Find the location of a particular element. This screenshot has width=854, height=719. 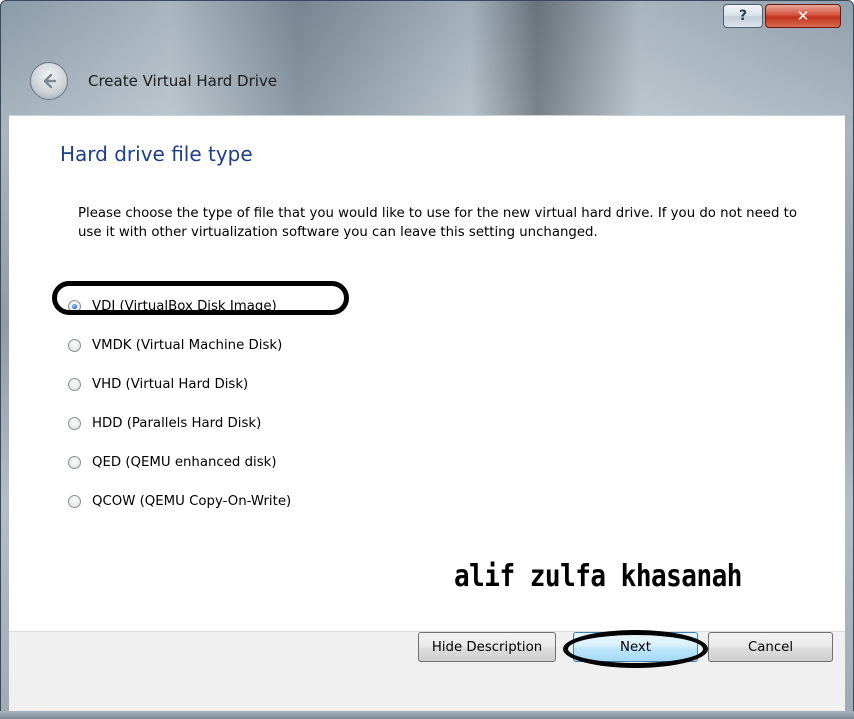

author-watermark: alif zulfa khasanah is located at coordinates (598, 577).